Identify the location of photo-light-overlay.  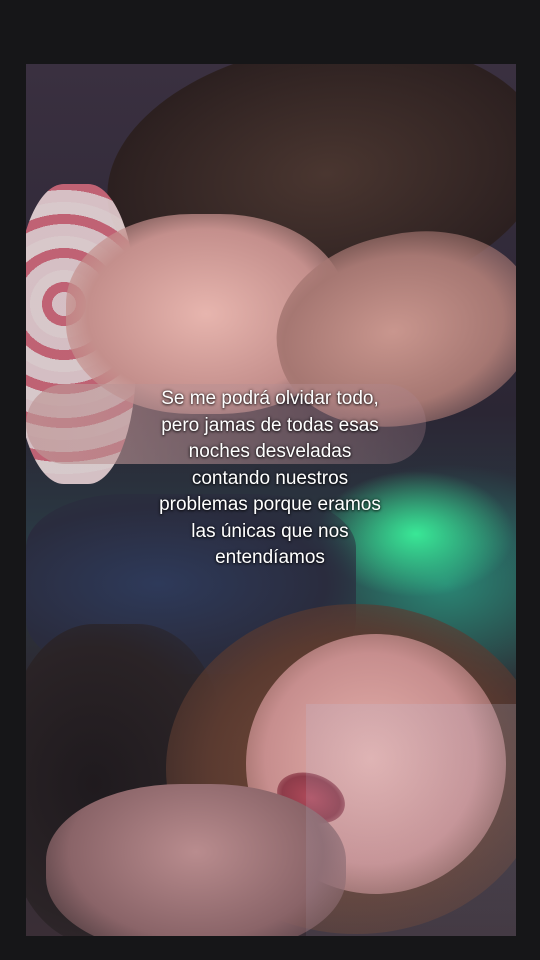
(411, 820).